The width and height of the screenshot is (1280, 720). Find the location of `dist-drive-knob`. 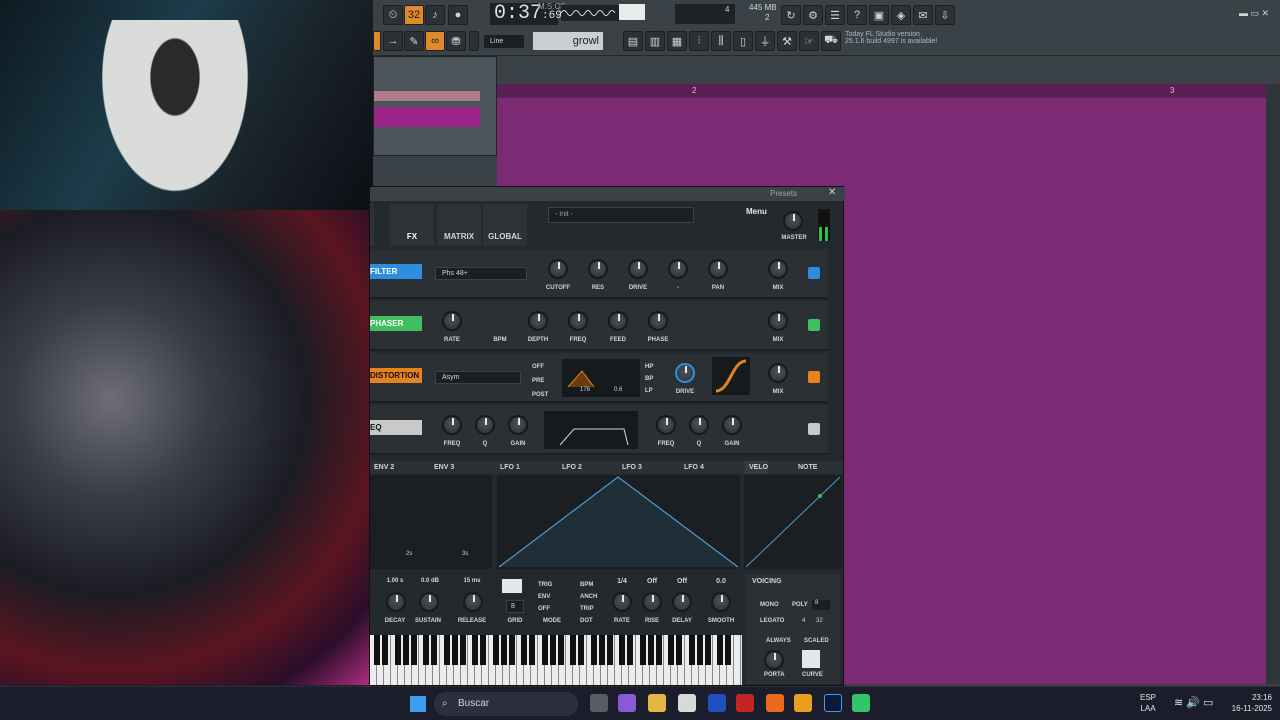

dist-drive-knob is located at coordinates (685, 373).